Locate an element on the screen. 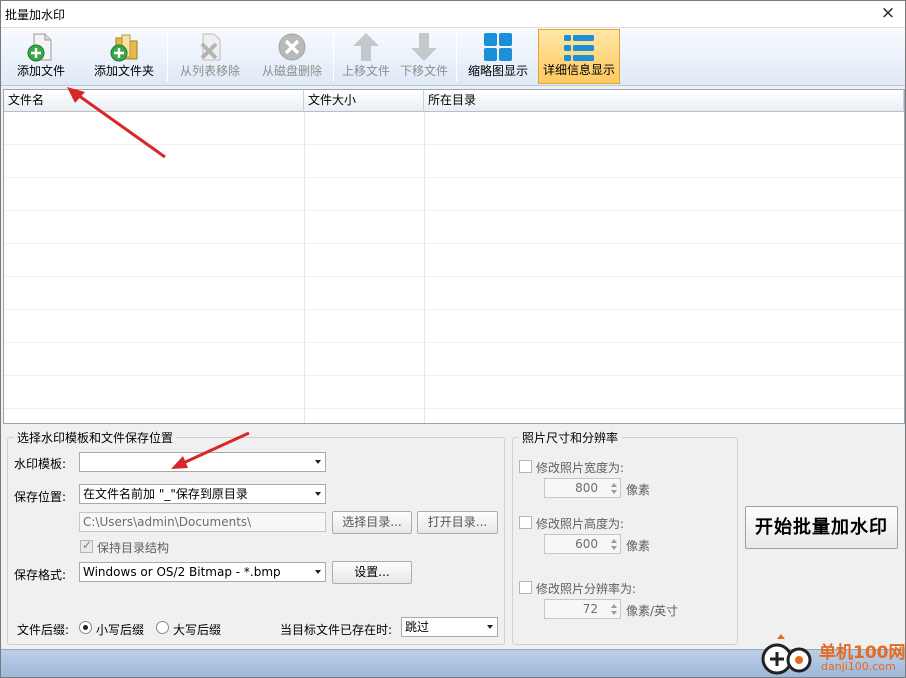 The height and width of the screenshot is (678, 906). watermark-site-url: danji100.com is located at coordinates (858, 666).